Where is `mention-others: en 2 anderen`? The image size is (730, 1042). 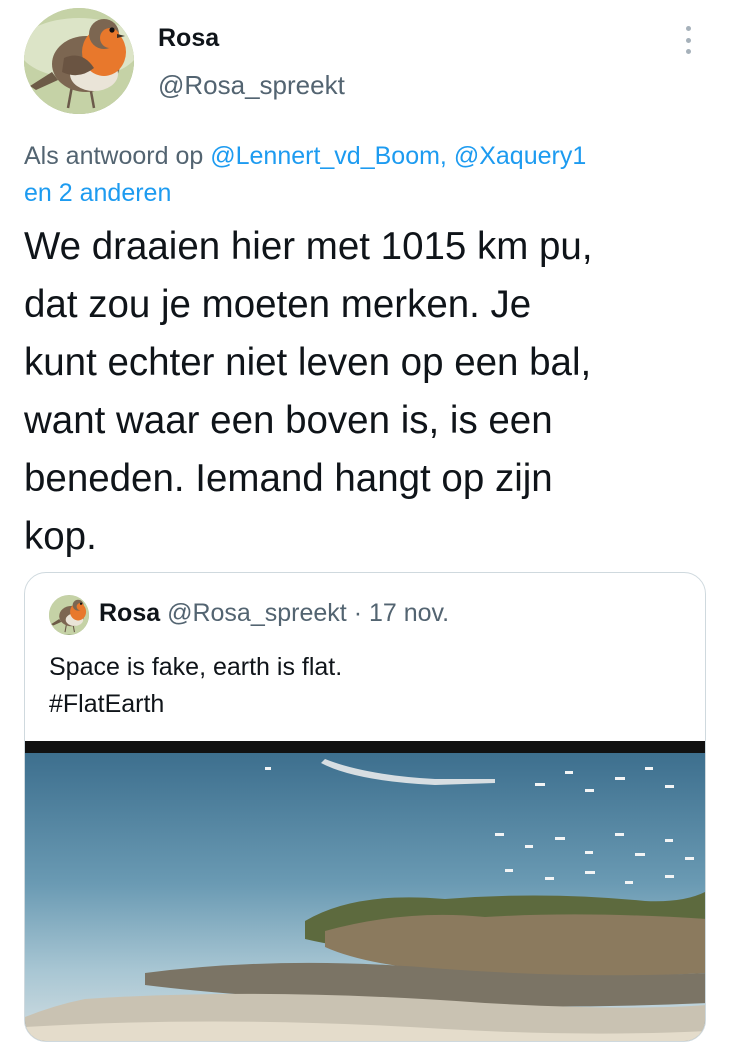
mention-others: en 2 anderen is located at coordinates (97, 193).